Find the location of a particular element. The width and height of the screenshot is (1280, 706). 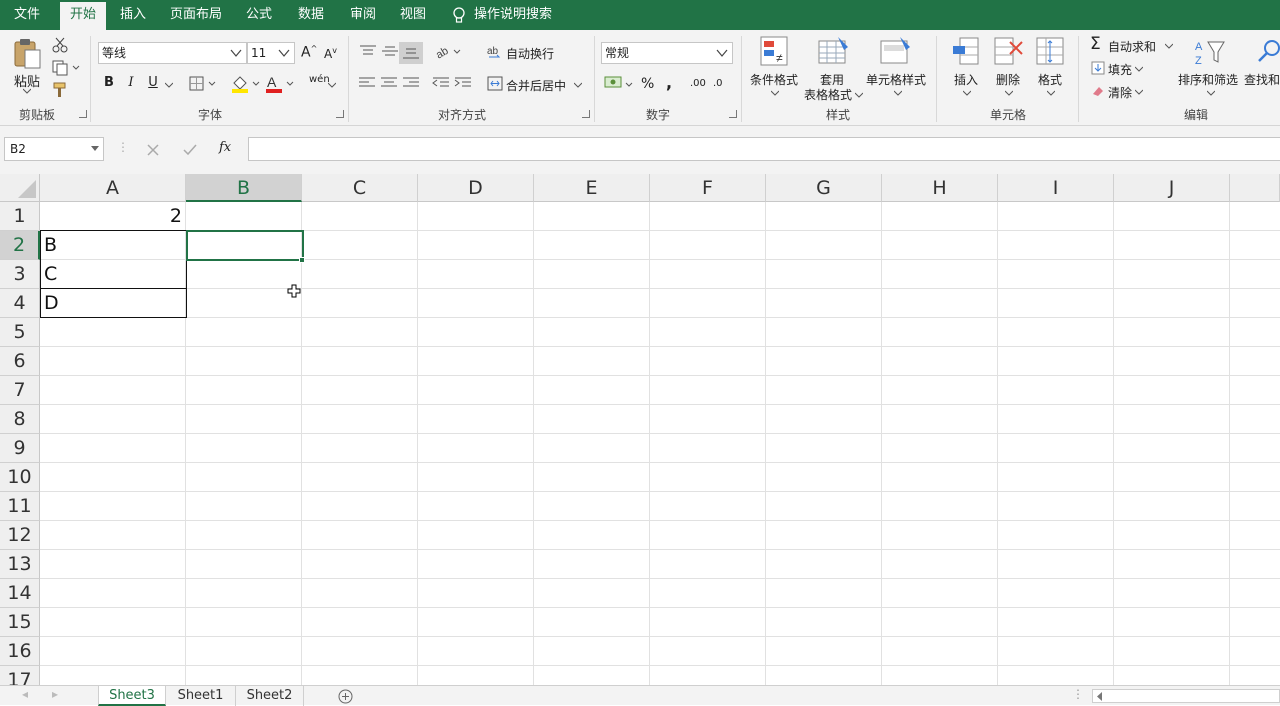

font-size-dropdown: 11 is located at coordinates (271, 53).